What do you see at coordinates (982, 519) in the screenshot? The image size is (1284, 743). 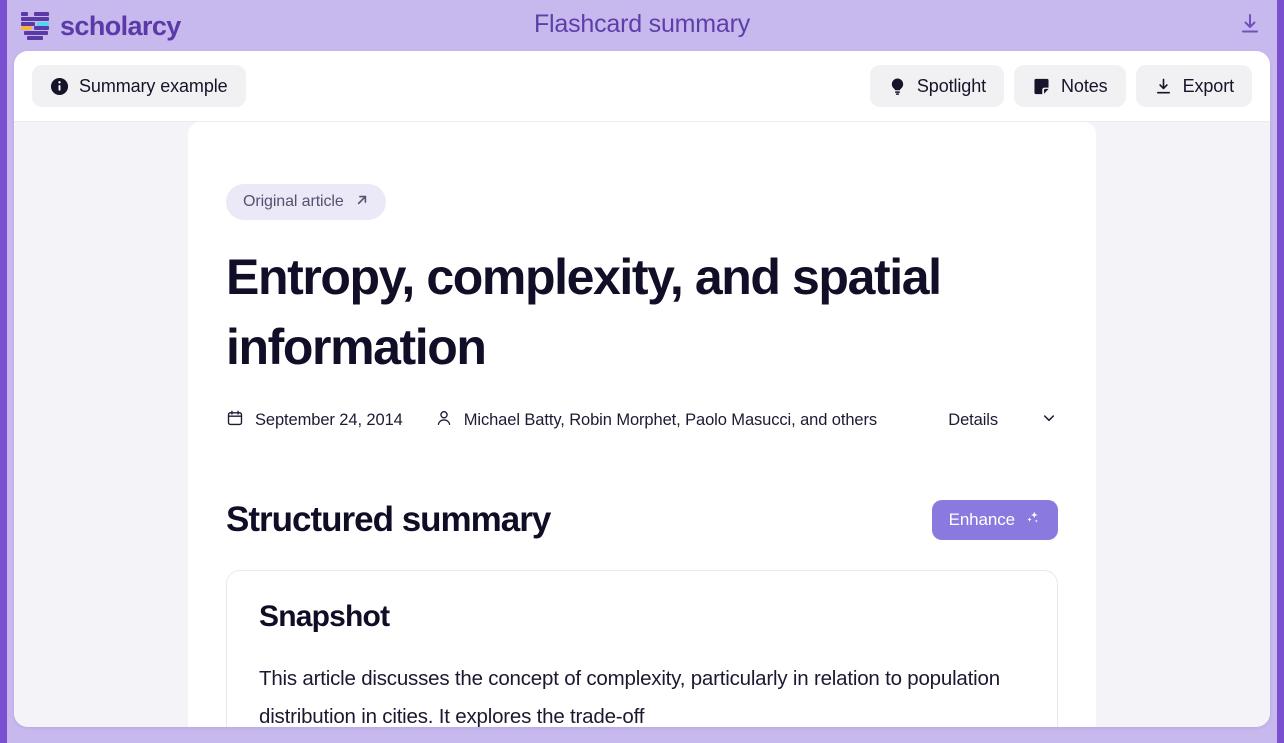 I see `enhance-label: Enhance` at bounding box center [982, 519].